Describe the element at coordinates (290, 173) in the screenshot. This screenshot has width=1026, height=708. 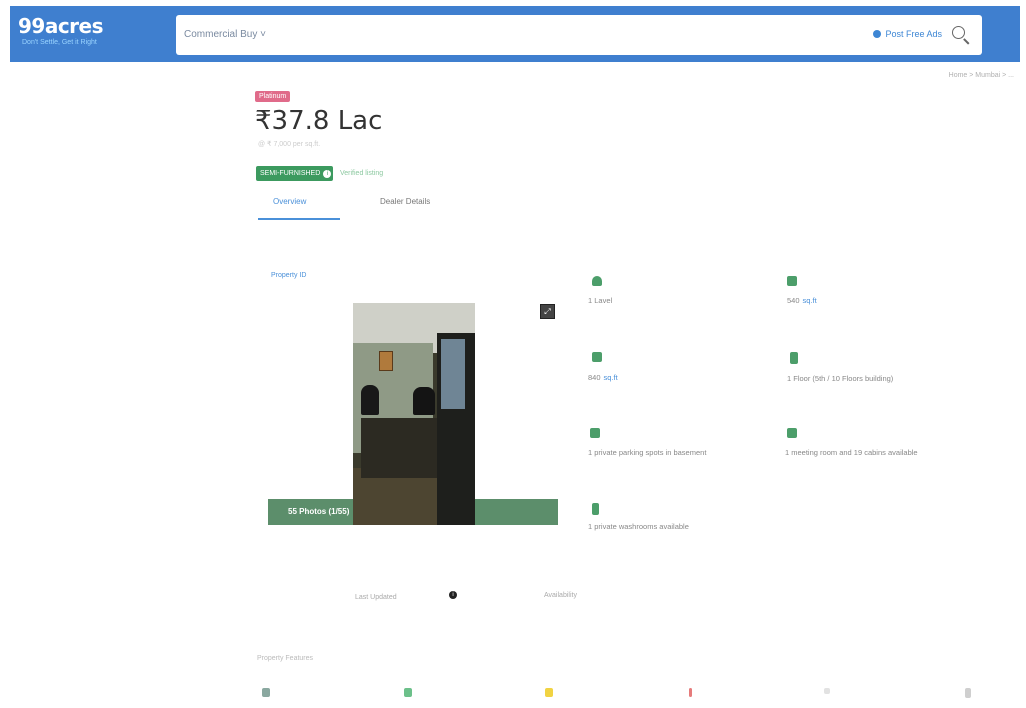
I see `furnishing-status-label: SEMI-FURNISHED` at that location.